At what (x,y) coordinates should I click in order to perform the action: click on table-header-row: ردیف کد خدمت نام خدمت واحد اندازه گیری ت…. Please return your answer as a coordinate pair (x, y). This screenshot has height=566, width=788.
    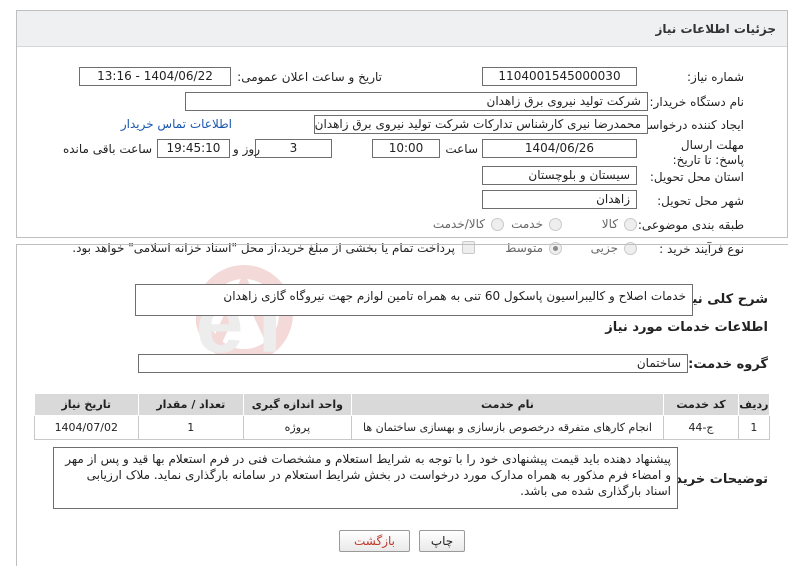
    Looking at the image, I should click on (402, 404).